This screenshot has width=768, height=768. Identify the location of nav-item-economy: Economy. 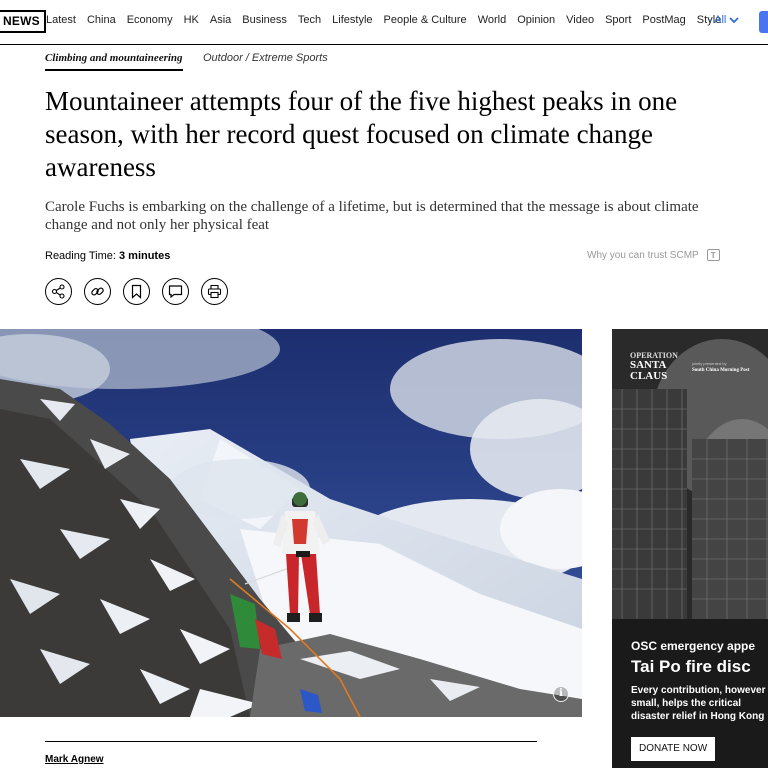
(150, 20).